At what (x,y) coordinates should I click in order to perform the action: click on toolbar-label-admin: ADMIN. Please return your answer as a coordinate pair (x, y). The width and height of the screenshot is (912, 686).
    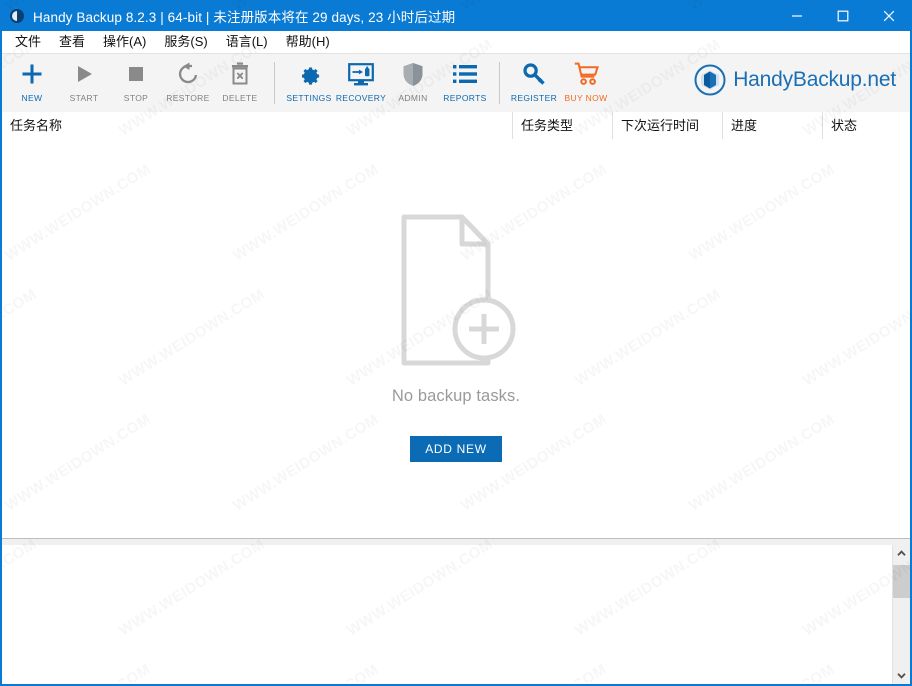
    Looking at the image, I should click on (413, 98).